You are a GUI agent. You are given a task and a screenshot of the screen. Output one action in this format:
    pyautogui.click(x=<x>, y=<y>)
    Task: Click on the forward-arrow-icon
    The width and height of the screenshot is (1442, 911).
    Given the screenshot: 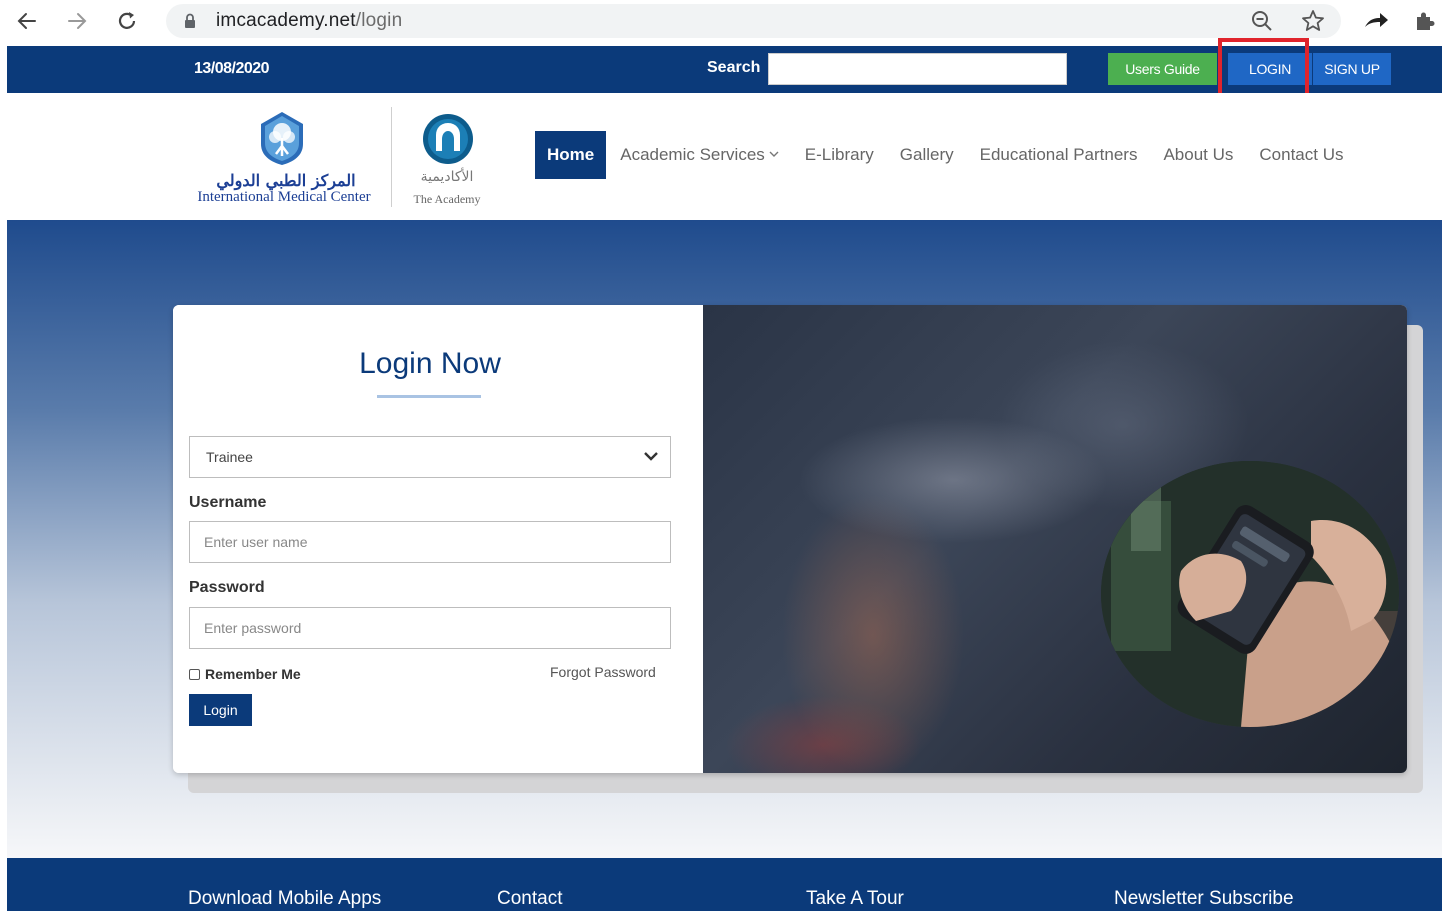 What is the action you would take?
    pyautogui.click(x=77, y=21)
    